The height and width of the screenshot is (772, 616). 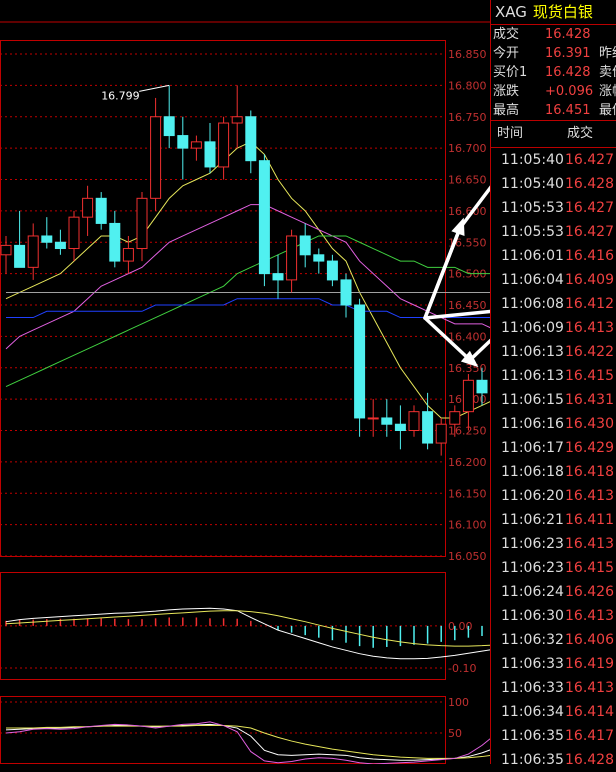 I want to click on tick-time: 11:06:15, so click(x=532, y=400).